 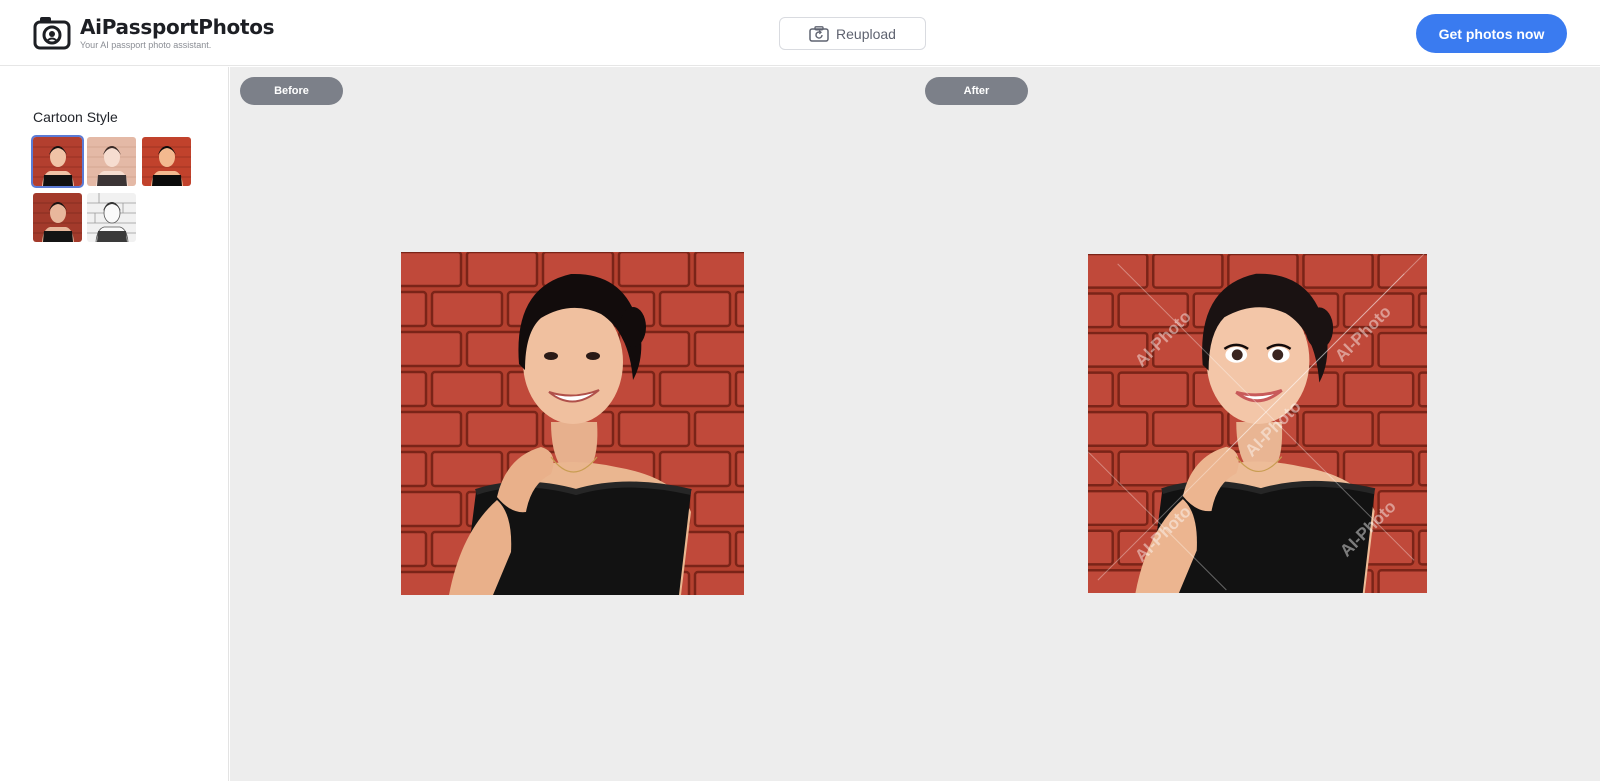 I want to click on camera-refresh-icon, so click(x=819, y=33).